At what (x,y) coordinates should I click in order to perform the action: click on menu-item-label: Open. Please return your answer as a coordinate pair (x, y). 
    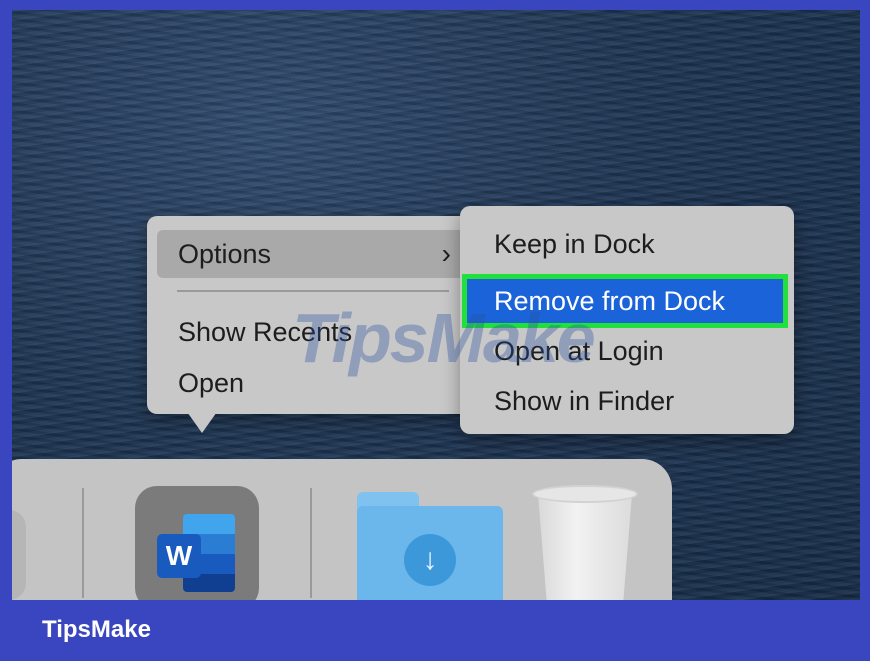
    Looking at the image, I should click on (211, 383).